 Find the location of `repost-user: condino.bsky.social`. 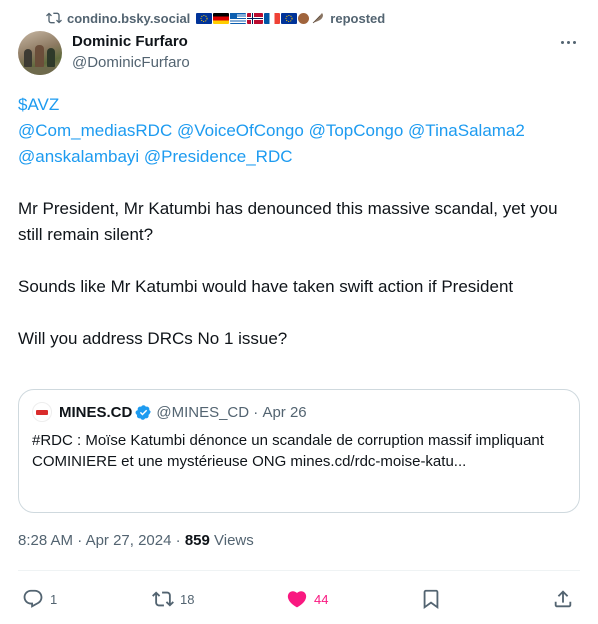

repost-user: condino.bsky.social is located at coordinates (128, 18).